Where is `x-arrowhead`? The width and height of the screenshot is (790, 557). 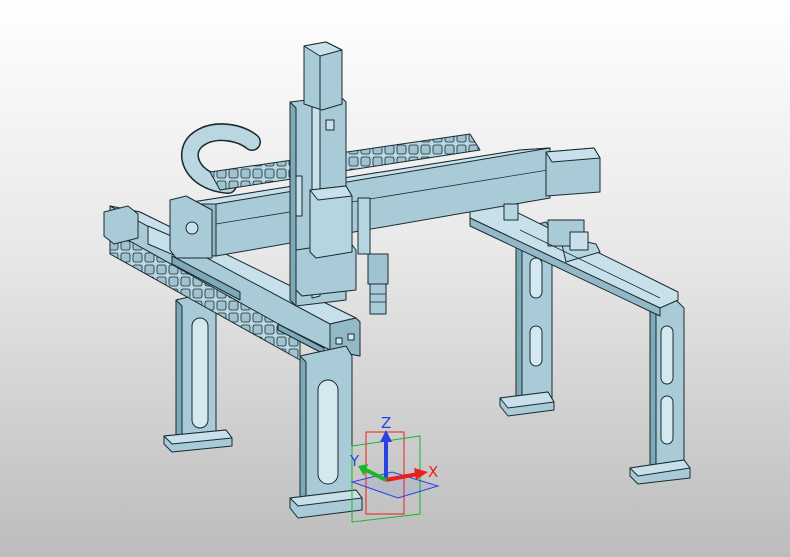 x-arrowhead is located at coordinates (421, 474).